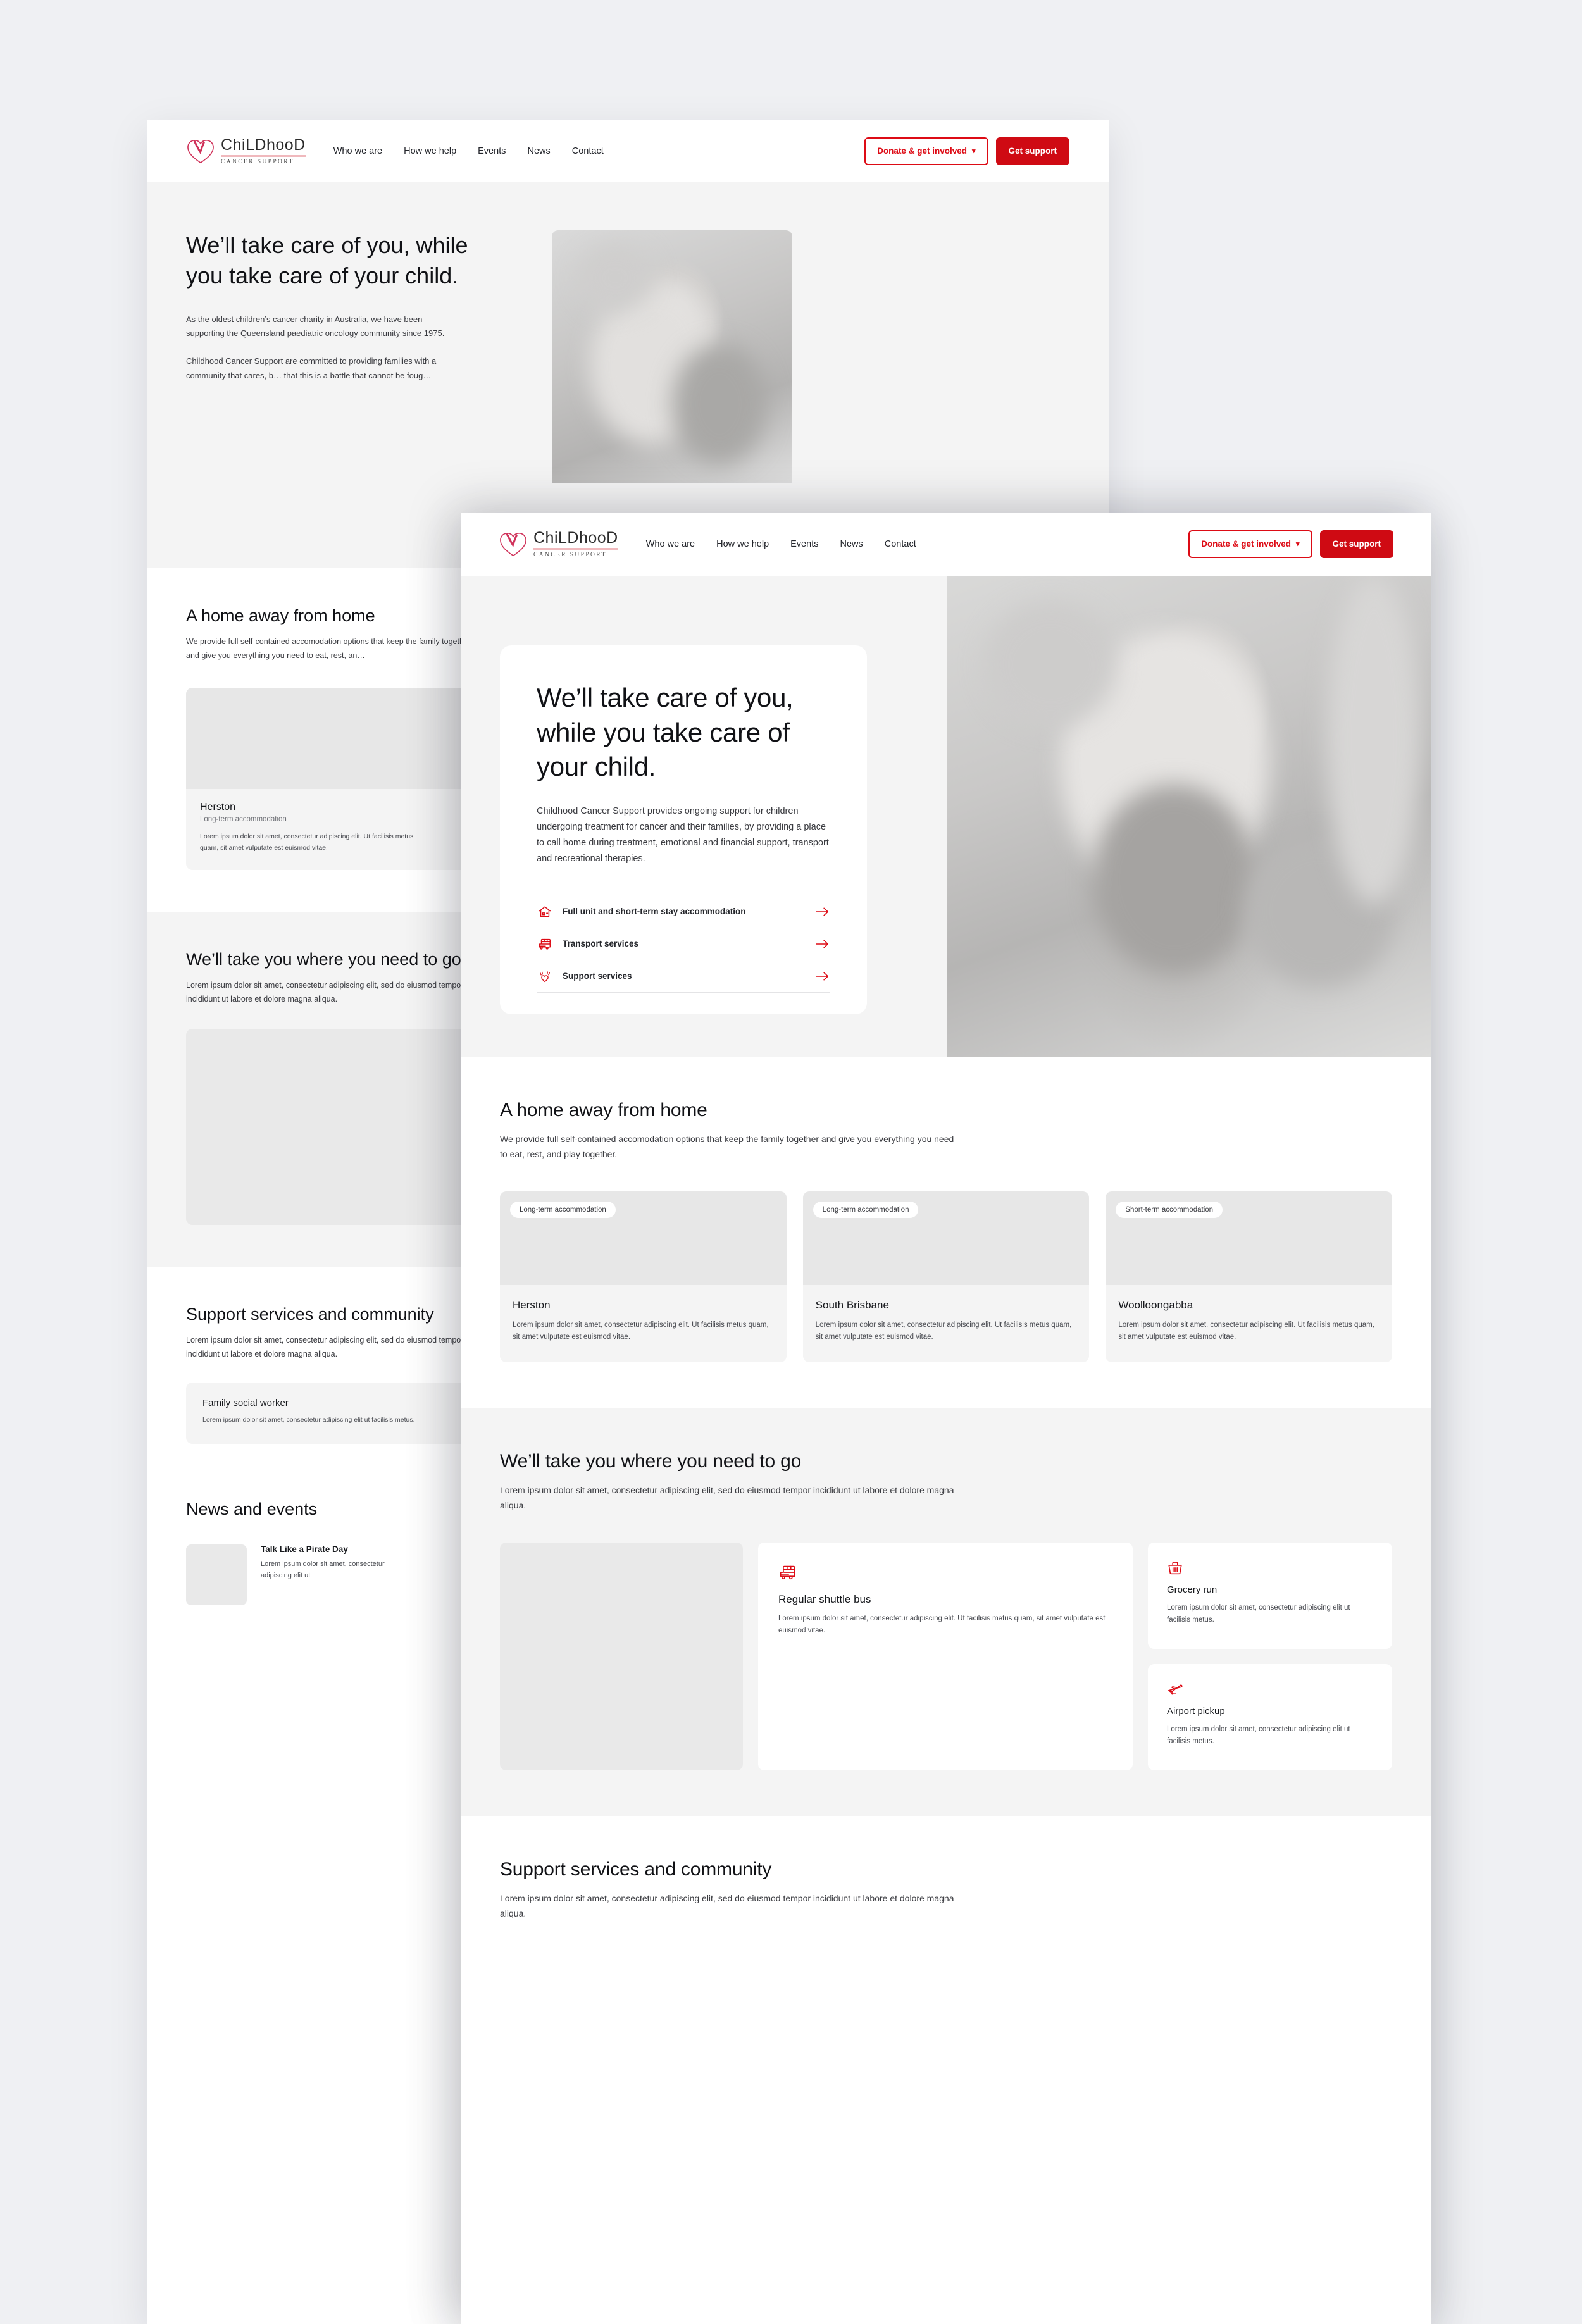  Describe the element at coordinates (430, 151) in the screenshot. I see `nav-item-how-we-help-back: How we help` at that location.